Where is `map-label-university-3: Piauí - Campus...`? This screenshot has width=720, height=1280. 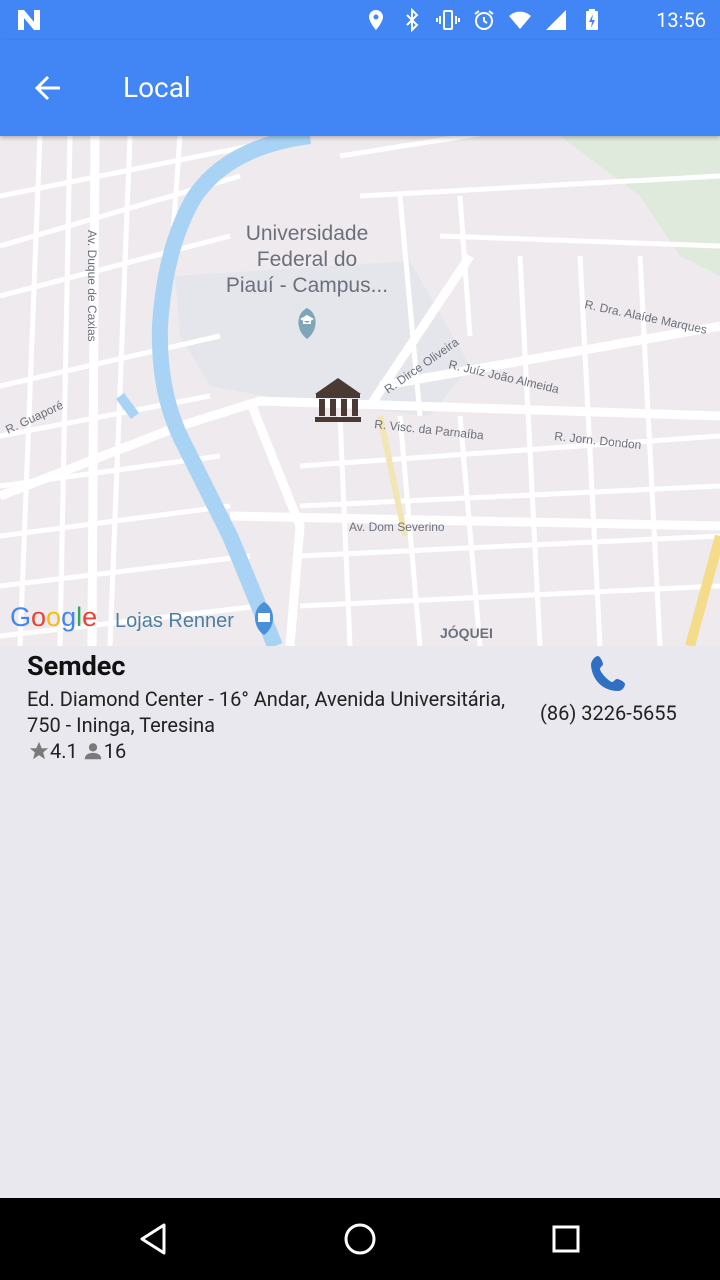
map-label-university-3: Piauí - Campus... is located at coordinates (307, 285).